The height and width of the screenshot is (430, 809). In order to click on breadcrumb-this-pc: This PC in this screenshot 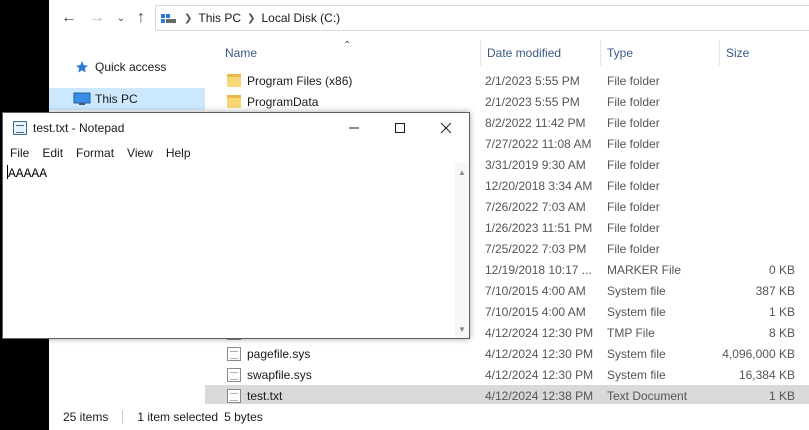, I will do `click(219, 18)`.